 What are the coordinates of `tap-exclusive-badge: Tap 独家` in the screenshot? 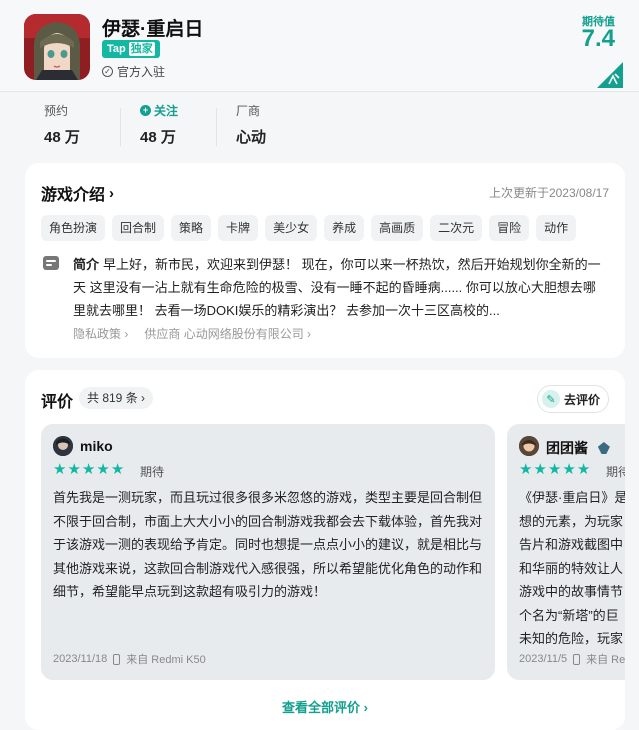 It's located at (131, 49).